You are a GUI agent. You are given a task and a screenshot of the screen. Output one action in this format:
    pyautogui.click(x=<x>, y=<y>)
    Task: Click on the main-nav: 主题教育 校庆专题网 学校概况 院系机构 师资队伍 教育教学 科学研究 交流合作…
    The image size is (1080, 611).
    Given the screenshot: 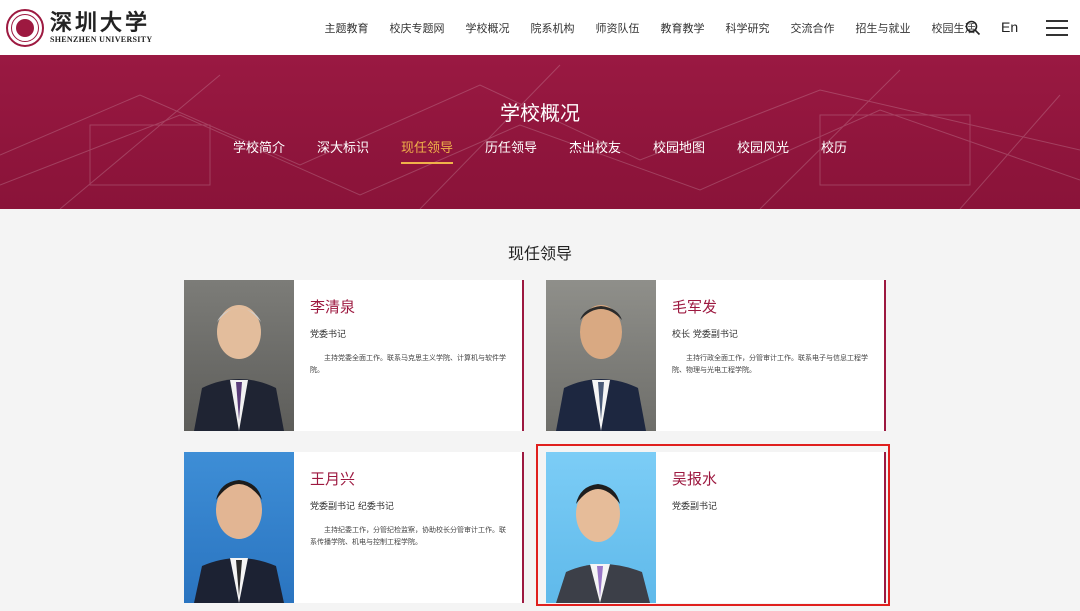 What is the action you would take?
    pyautogui.click(x=650, y=27)
    